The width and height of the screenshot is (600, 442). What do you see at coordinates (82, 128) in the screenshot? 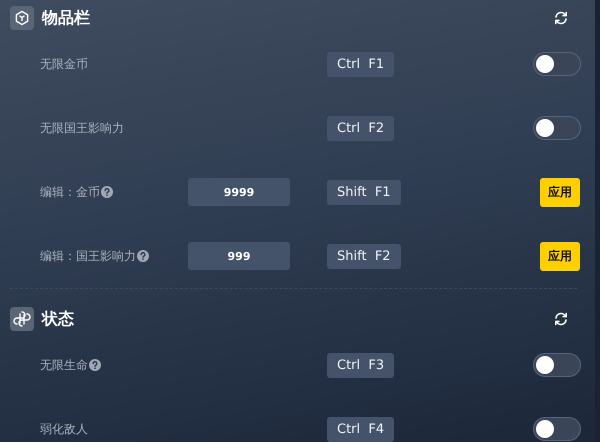
I see `option-label: 无限国王影响力` at bounding box center [82, 128].